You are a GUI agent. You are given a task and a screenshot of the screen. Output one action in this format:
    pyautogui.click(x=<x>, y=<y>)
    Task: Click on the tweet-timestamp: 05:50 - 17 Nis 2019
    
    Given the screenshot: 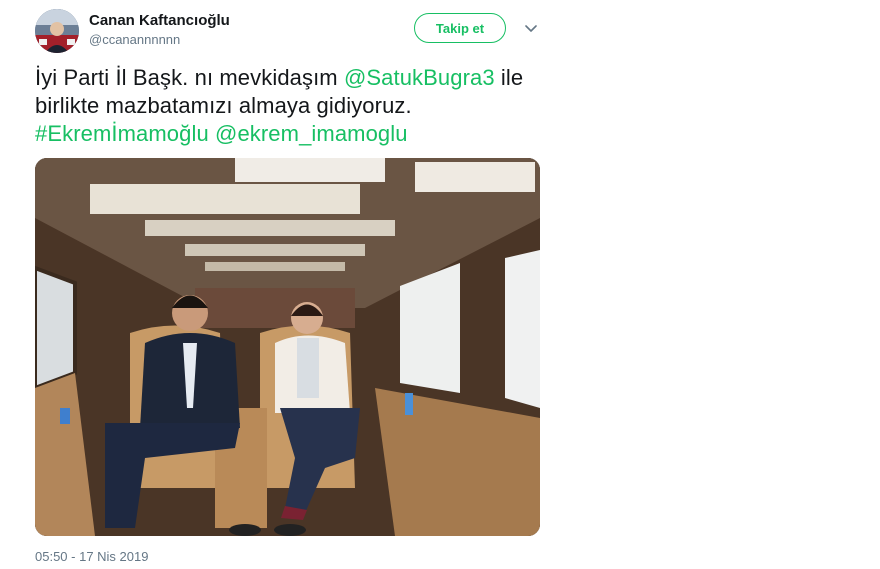 What is the action you would take?
    pyautogui.click(x=91, y=556)
    